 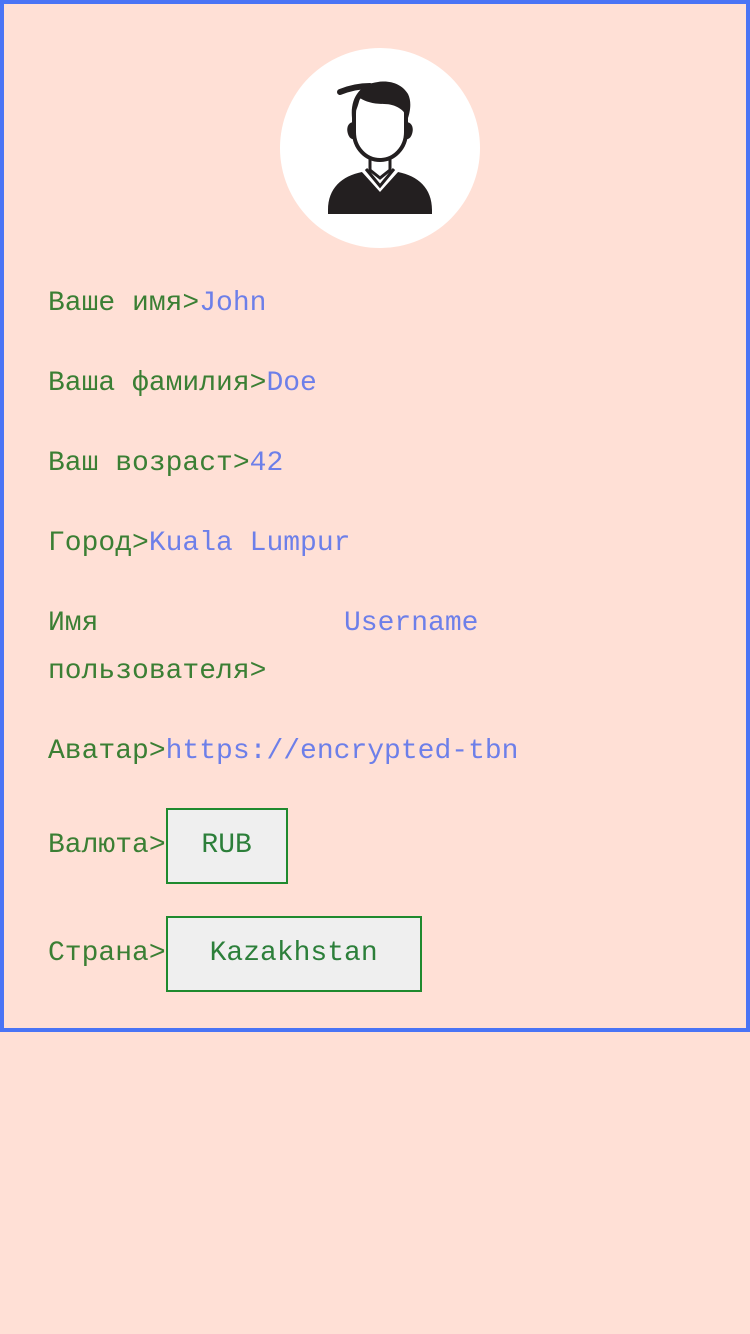 I want to click on age-row: Ваш возраст>42, so click(x=165, y=464).